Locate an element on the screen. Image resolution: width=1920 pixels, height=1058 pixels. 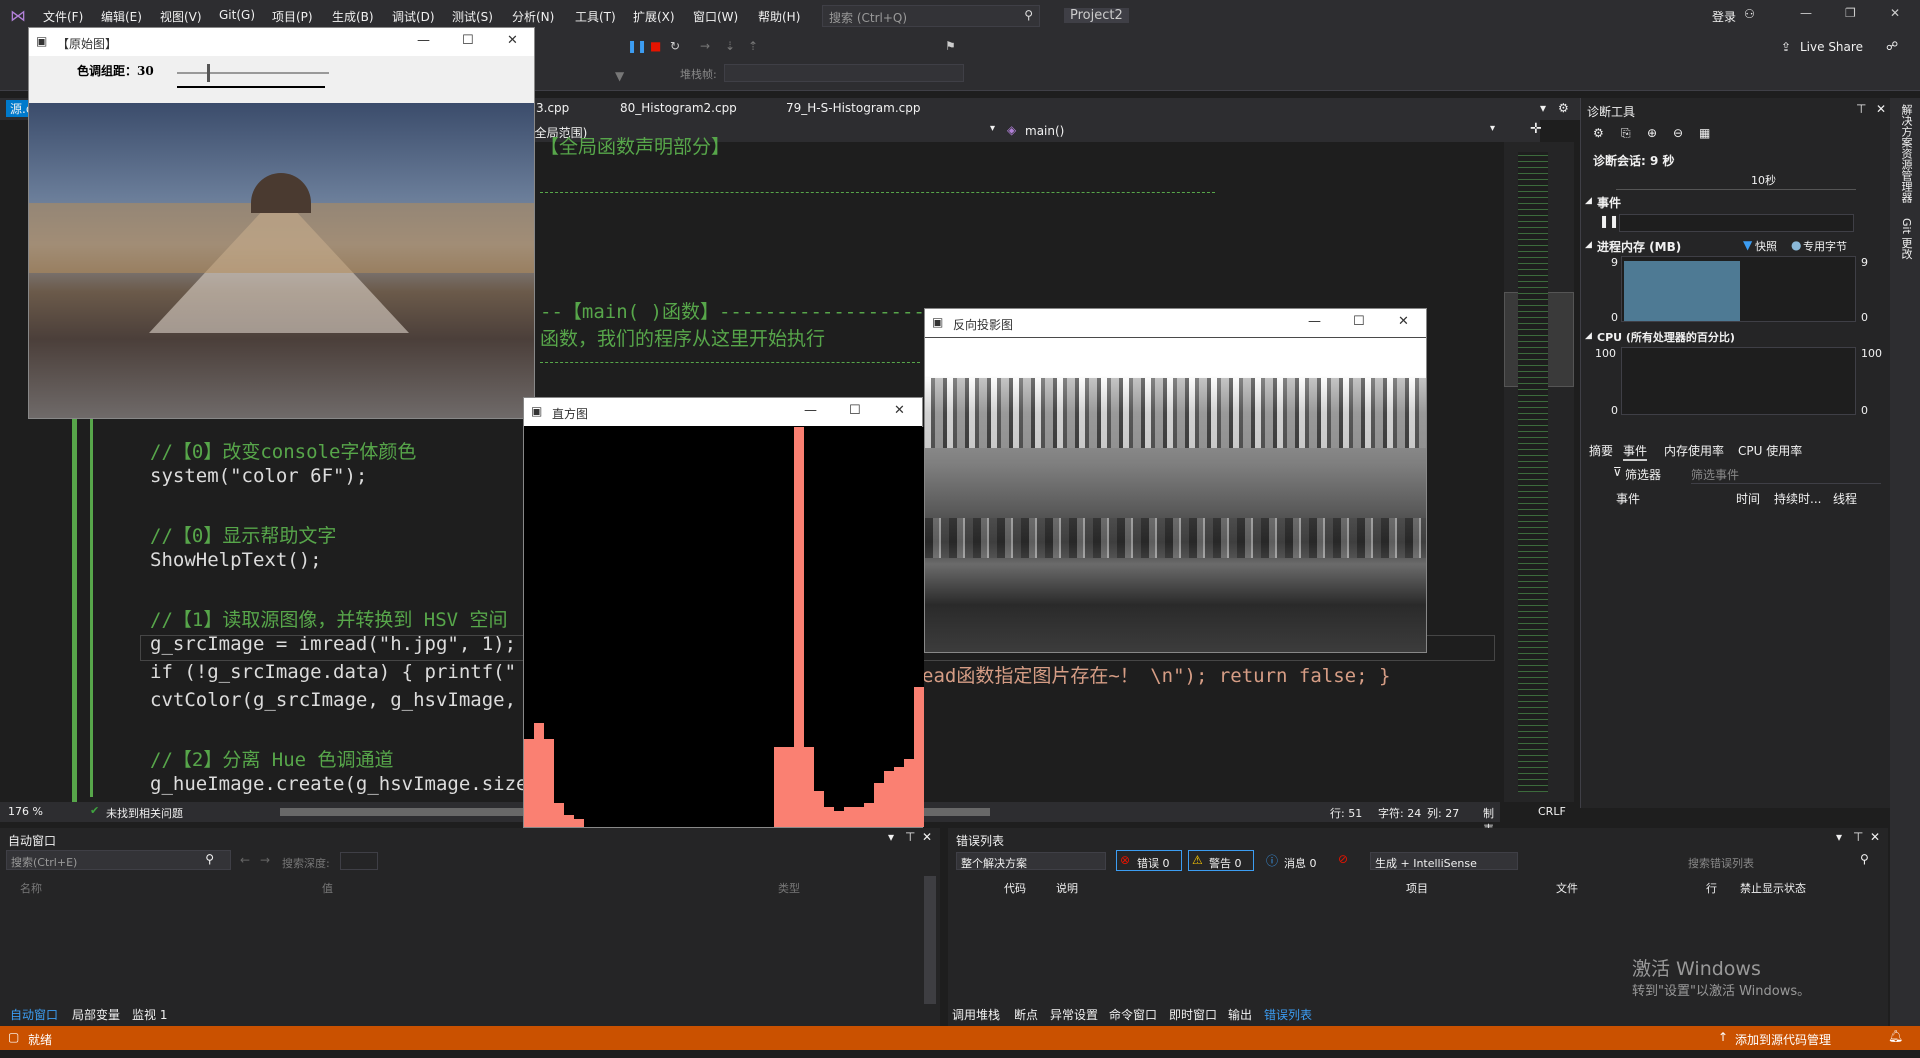
solution-explorer-tab: 解决方案资源管理器 is located at coordinates (1906, 153).